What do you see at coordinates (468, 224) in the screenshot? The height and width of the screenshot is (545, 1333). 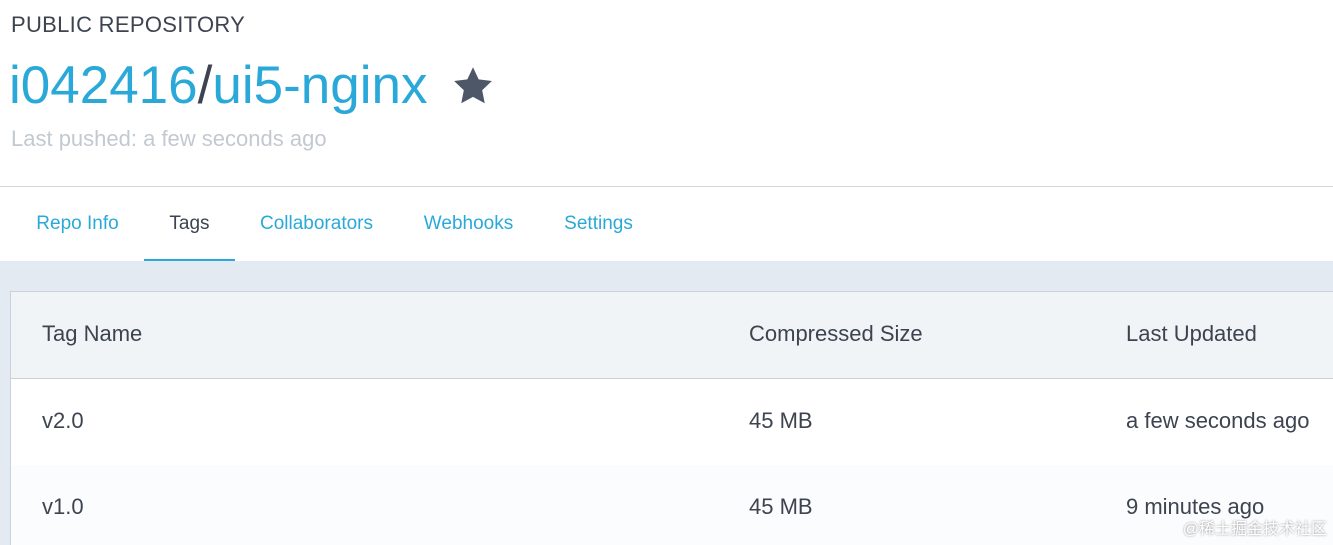 I see `tab-webhooks: Webhooks` at bounding box center [468, 224].